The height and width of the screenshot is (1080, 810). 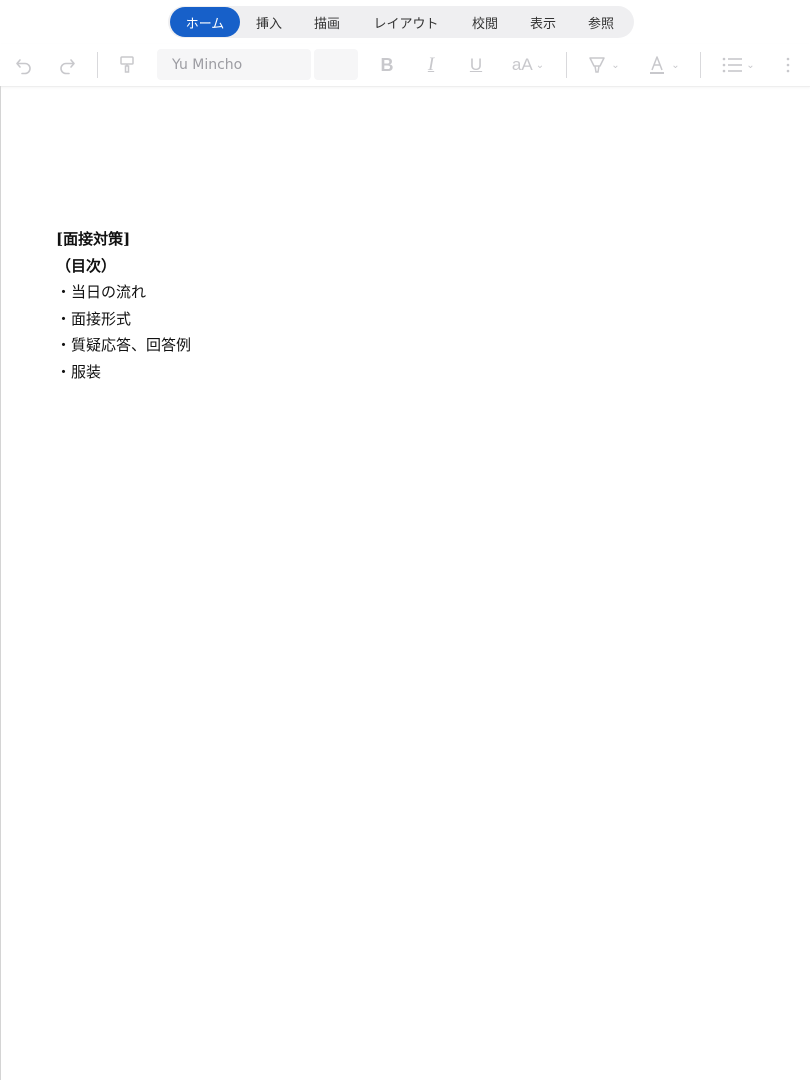 I want to click on tab-references: 参照, so click(x=601, y=22).